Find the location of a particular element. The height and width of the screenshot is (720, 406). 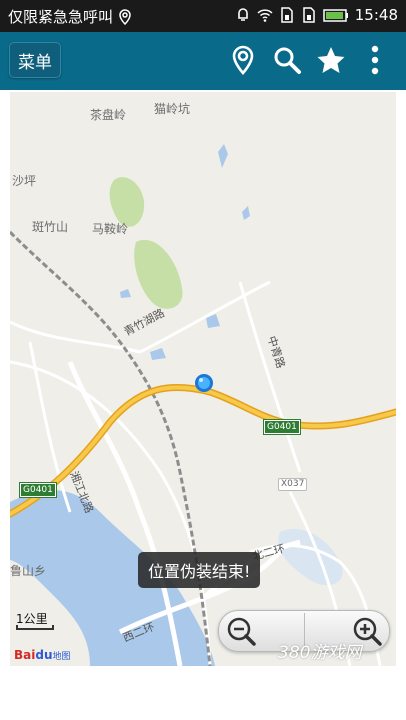

zoom-out-icon is located at coordinates (241, 631).